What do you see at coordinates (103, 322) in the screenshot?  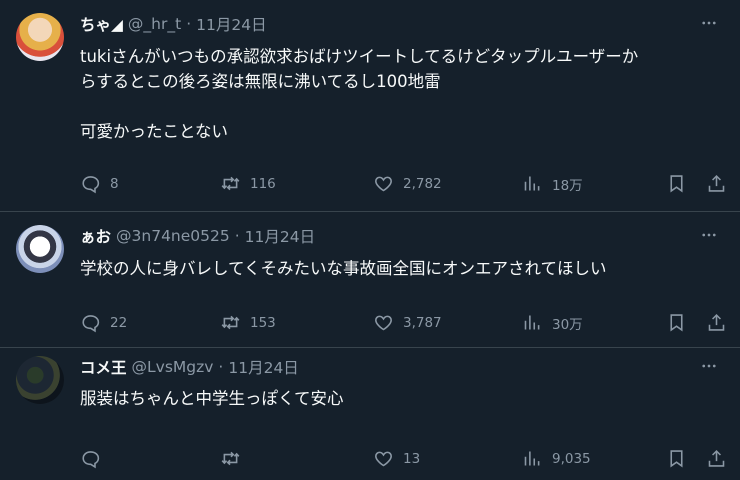 I see `reply-button: 22` at bounding box center [103, 322].